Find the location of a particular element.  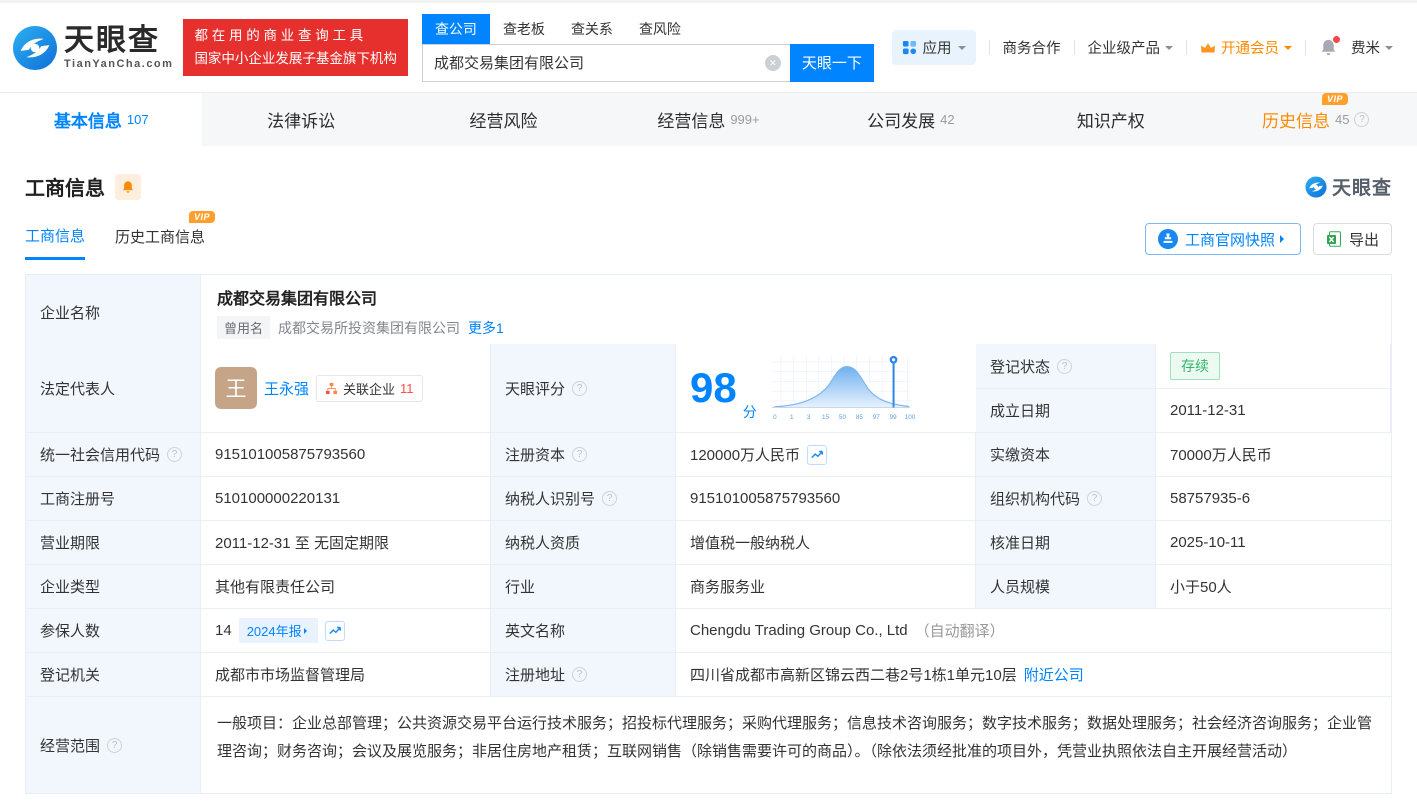

related-companies-badge: 关联企业 11 is located at coordinates (369, 388).